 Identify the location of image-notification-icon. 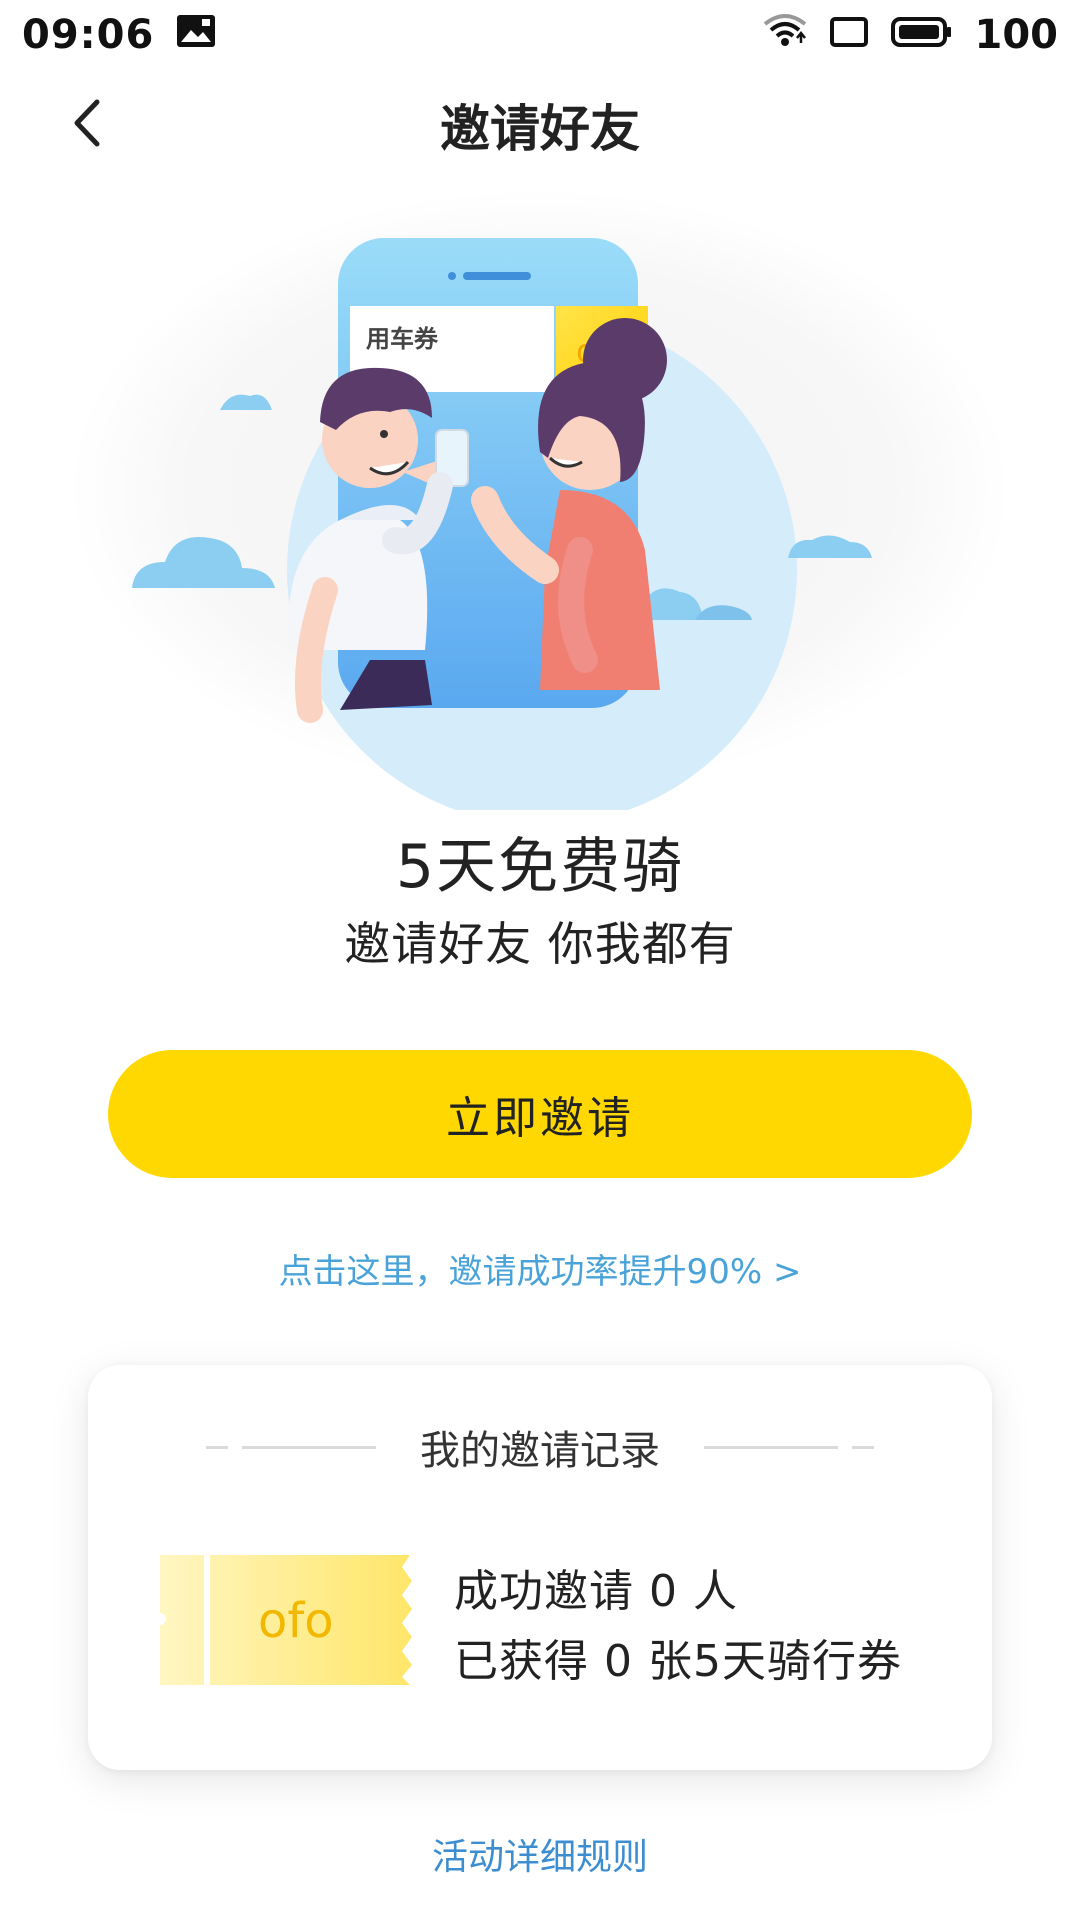
(196, 35).